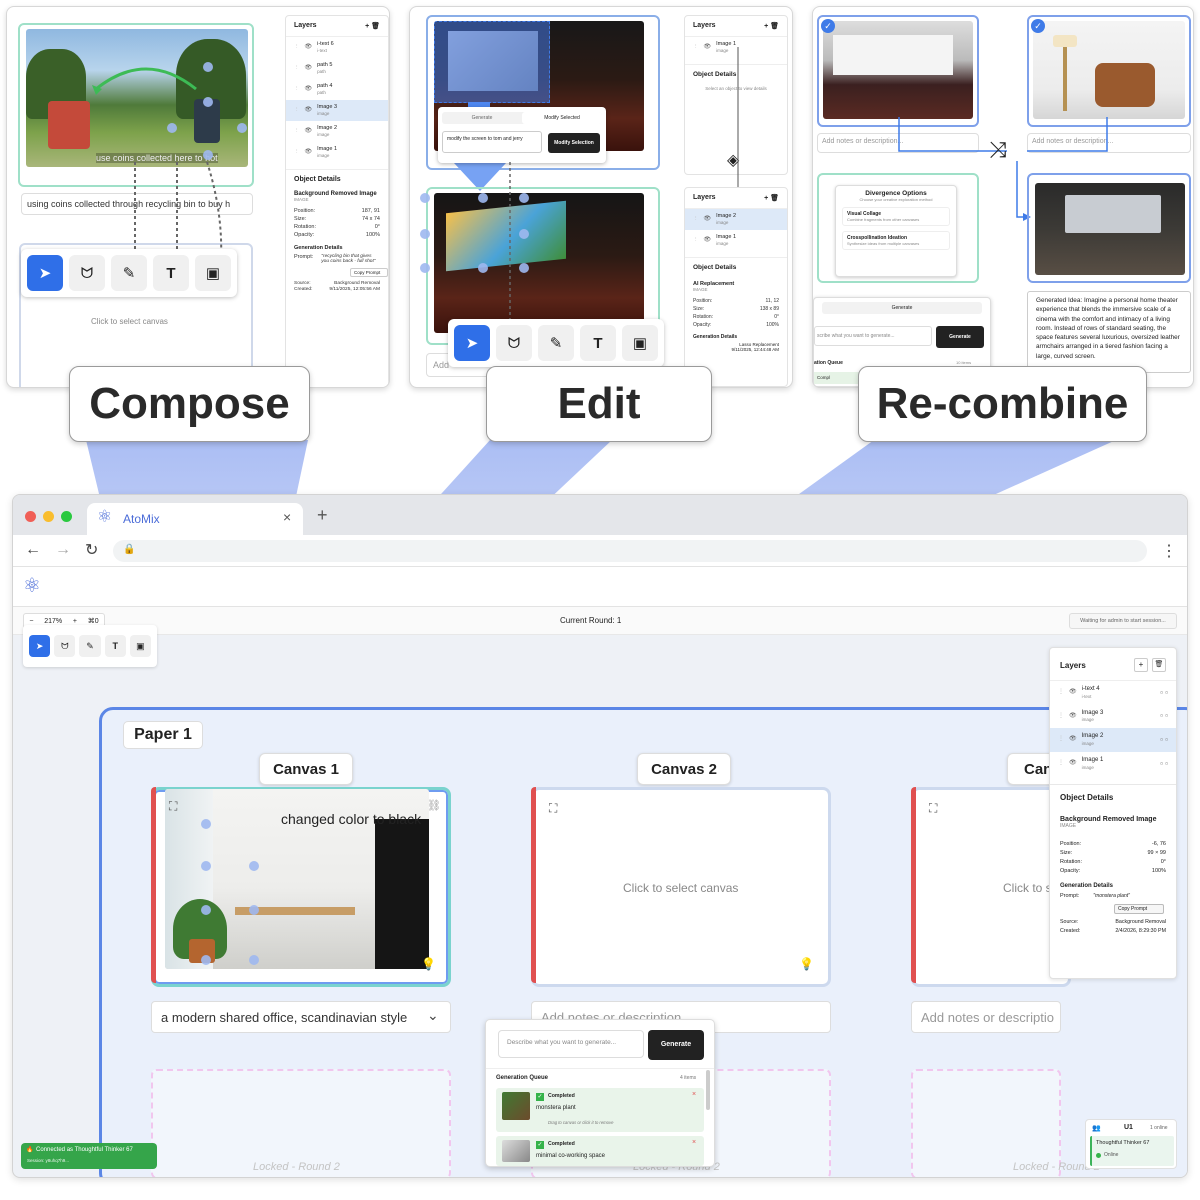 This screenshot has width=1200, height=1200. Describe the element at coordinates (960, 337) in the screenshot. I see `recombine-generate-button: Generate` at that location.